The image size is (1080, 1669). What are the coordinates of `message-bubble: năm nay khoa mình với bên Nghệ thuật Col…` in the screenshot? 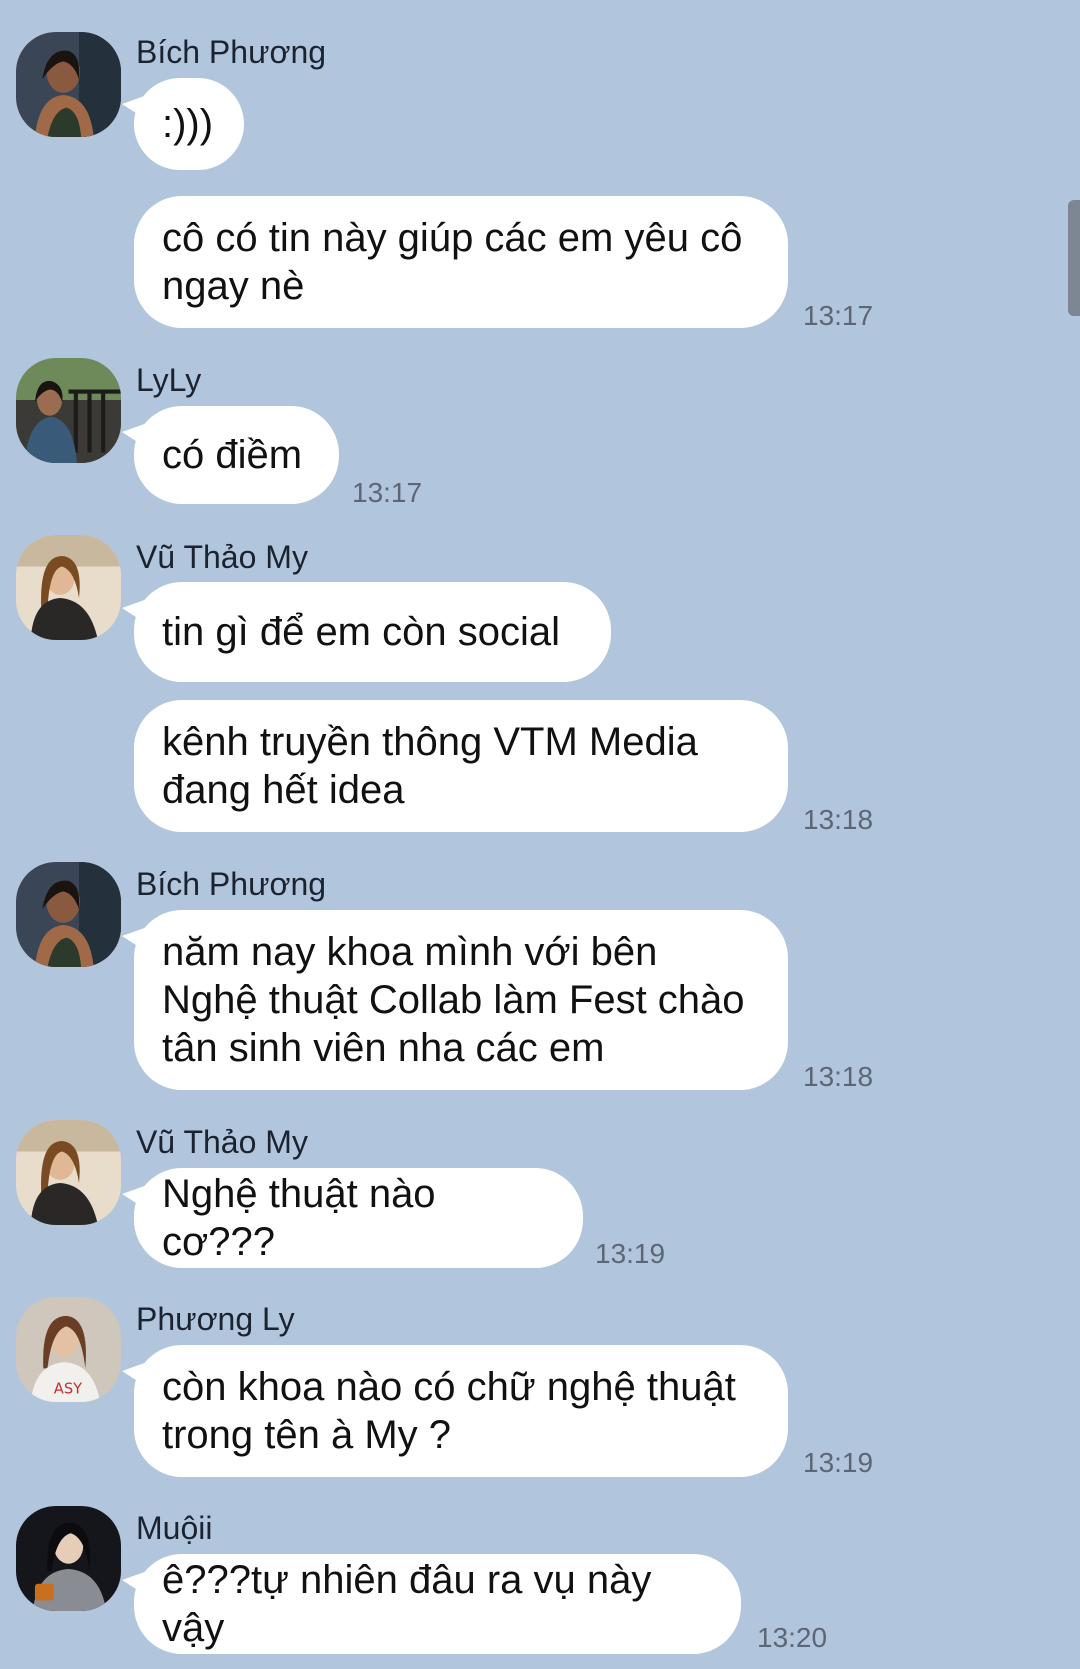 It's located at (461, 1000).